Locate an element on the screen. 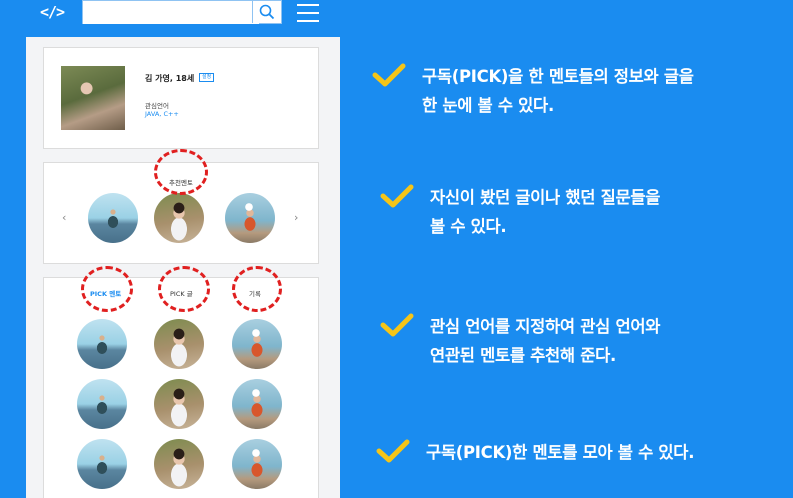 This screenshot has height=498, width=793. feature-text: 구독(PICK)한 멘토를 모아 볼 수 있다. is located at coordinates (560, 452).